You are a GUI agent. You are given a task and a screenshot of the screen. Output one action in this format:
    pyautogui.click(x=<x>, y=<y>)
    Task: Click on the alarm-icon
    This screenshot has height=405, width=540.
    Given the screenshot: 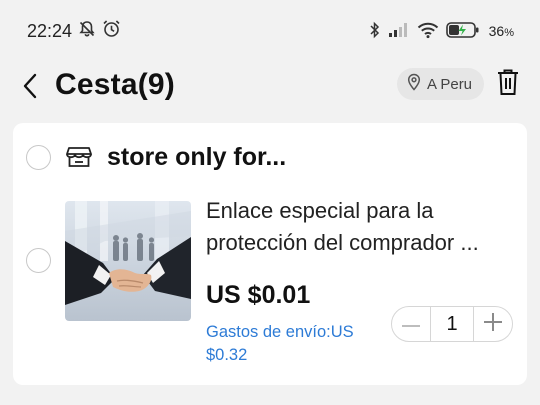 What is the action you would take?
    pyautogui.click(x=111, y=31)
    